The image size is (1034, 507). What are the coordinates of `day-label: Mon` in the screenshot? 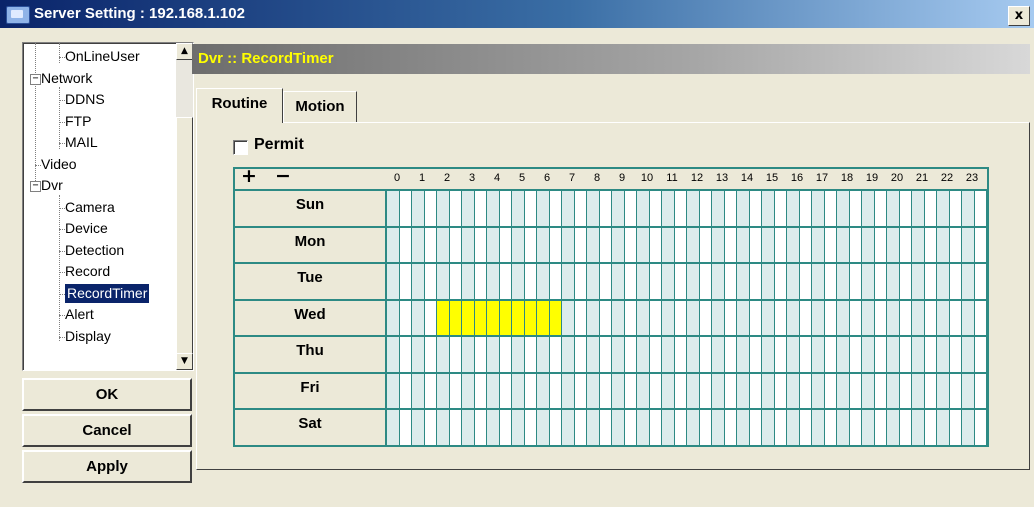 It's located at (311, 245).